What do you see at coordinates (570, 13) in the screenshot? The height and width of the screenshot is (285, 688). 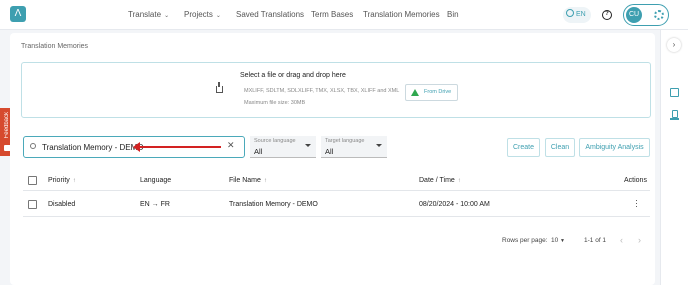 I see `globe-icon` at bounding box center [570, 13].